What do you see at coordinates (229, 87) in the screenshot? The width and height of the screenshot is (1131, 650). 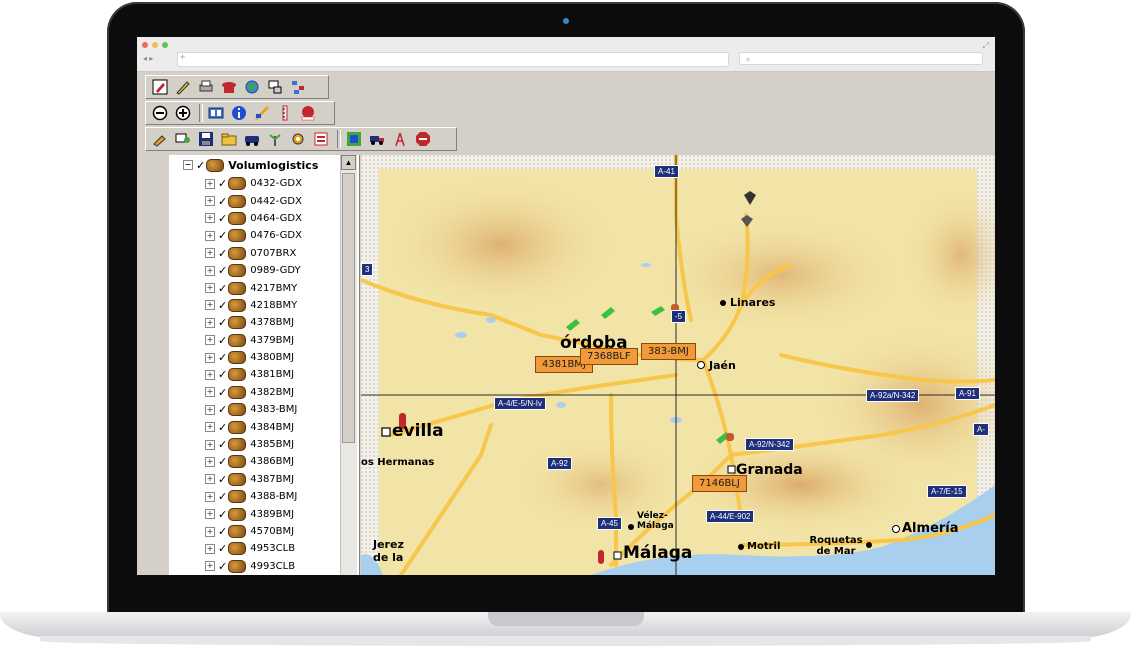 I see `phone-icon` at bounding box center [229, 87].